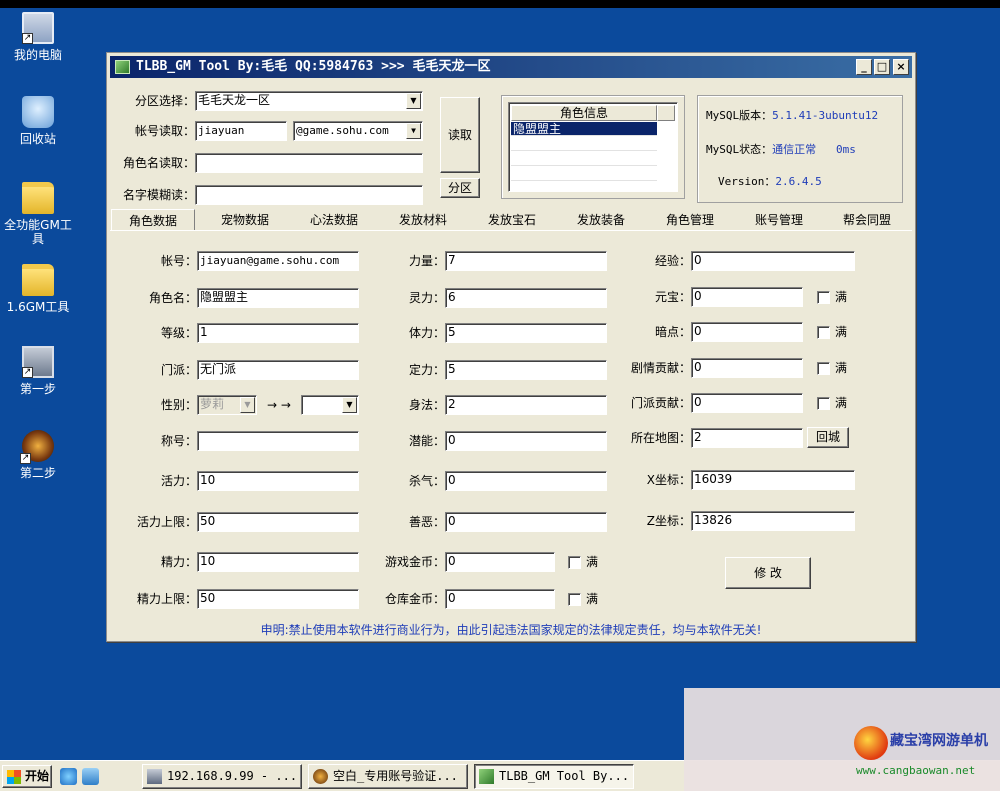 This screenshot has width=1000, height=791. What do you see at coordinates (660, 368) in the screenshot?
I see `story-contrib-label: 剧情贡献：` at bounding box center [660, 368].